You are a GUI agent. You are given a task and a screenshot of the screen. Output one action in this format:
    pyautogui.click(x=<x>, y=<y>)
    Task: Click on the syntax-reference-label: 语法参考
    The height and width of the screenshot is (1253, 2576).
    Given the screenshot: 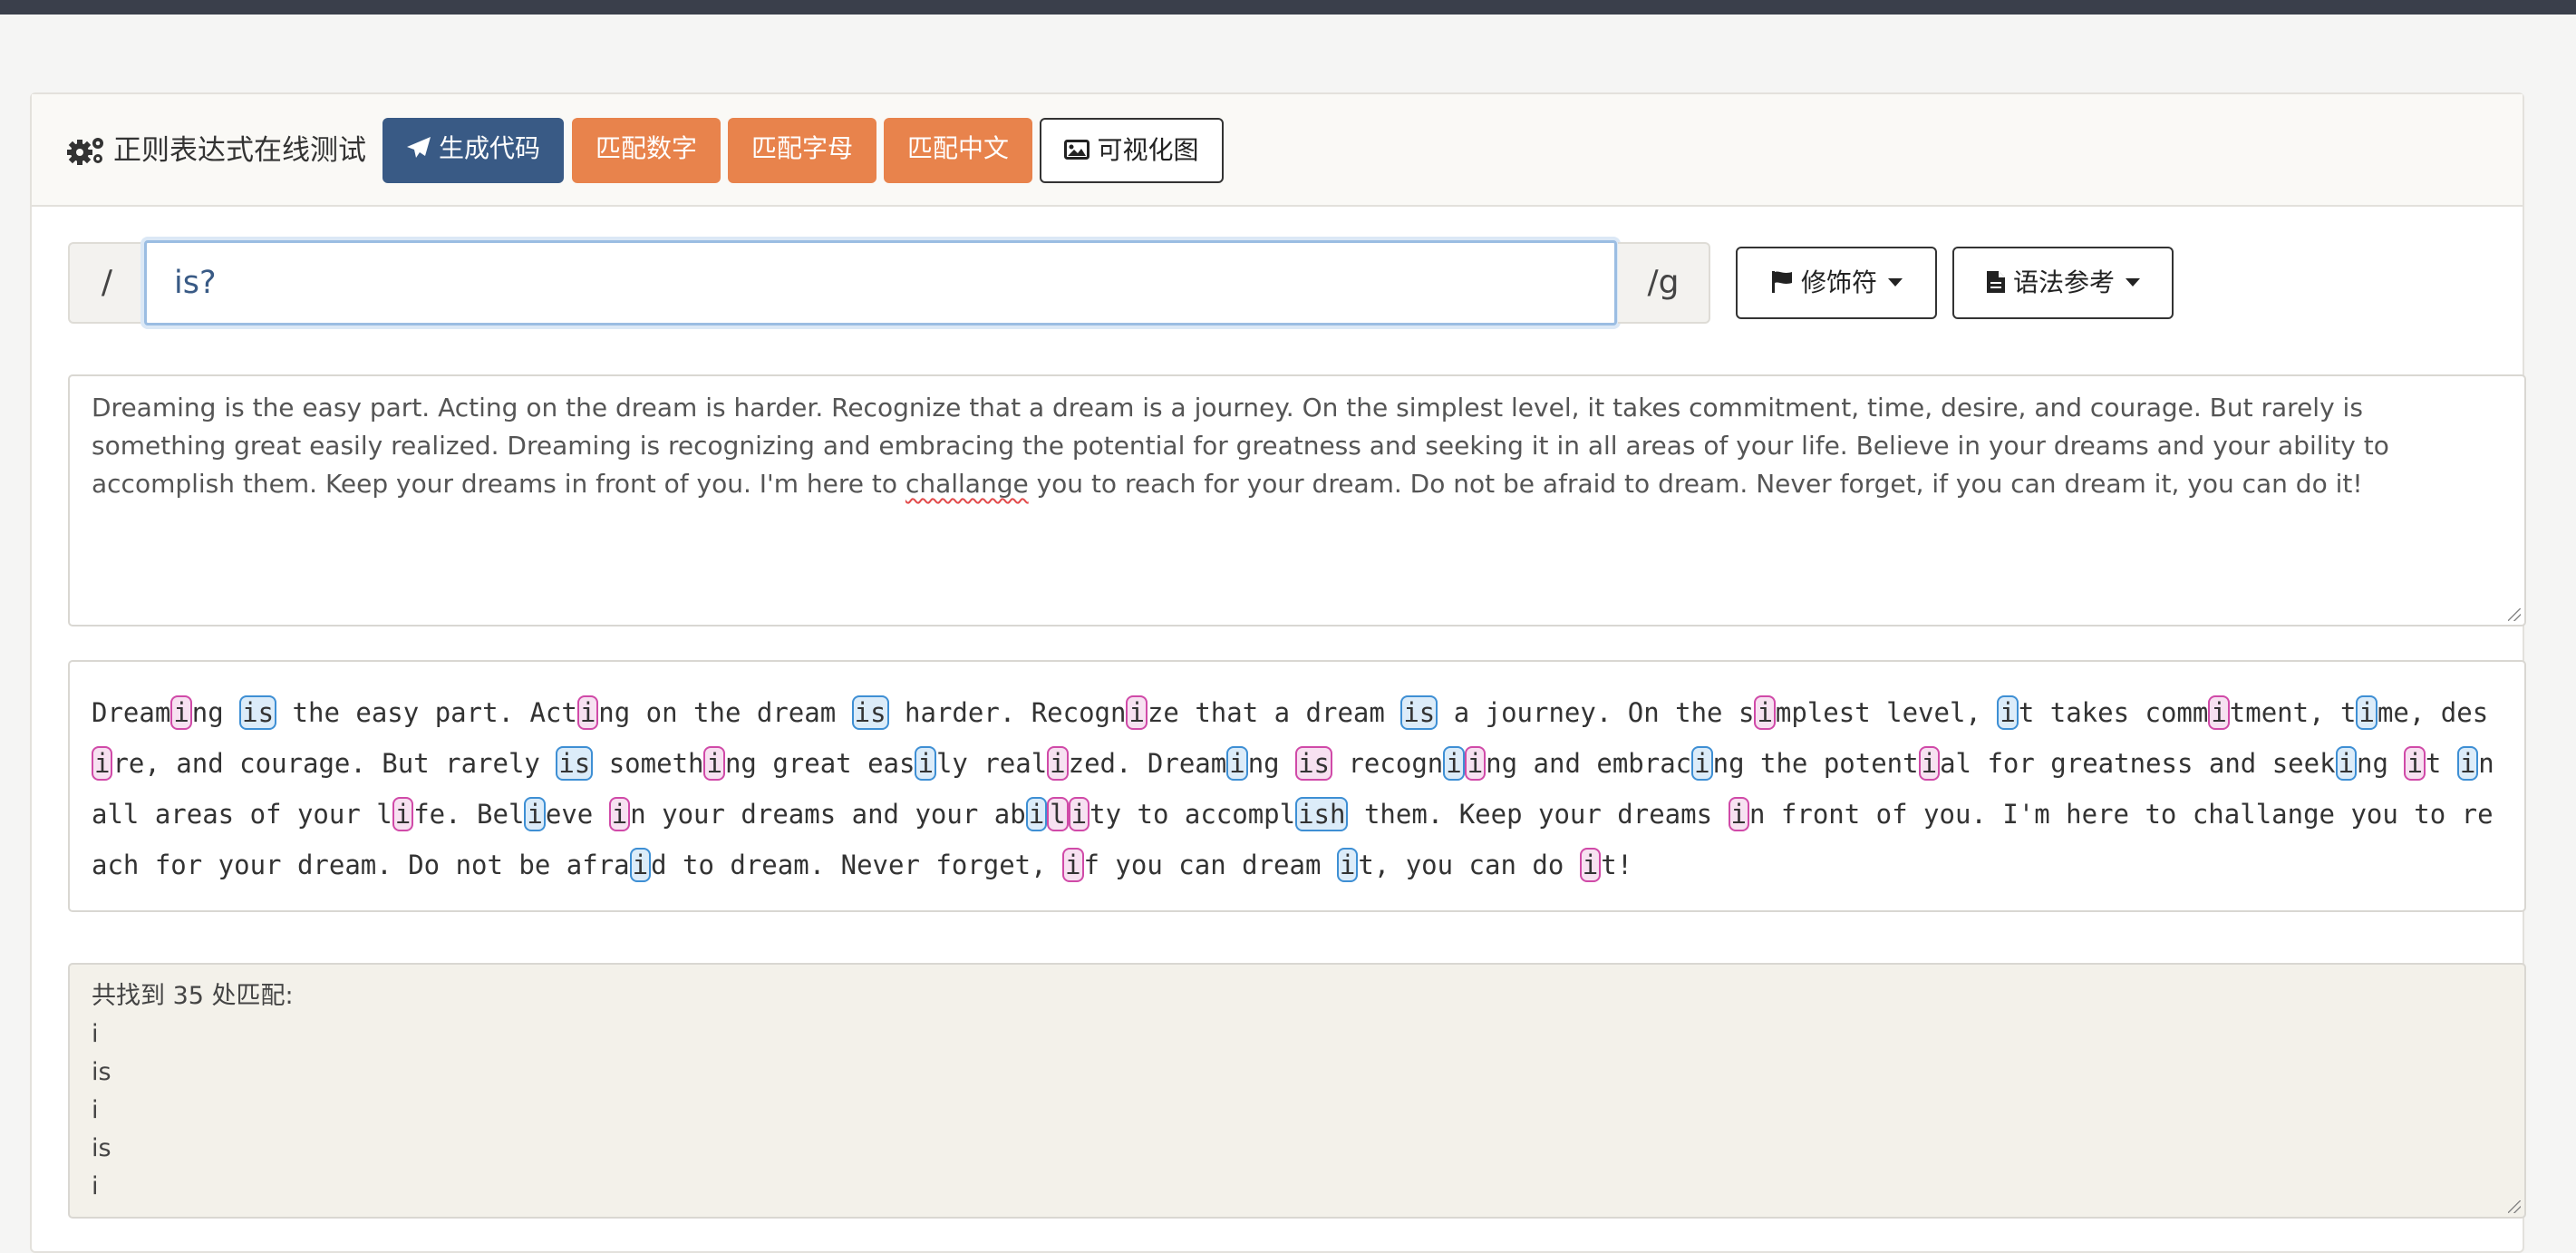 What is the action you would take?
    pyautogui.click(x=2063, y=282)
    